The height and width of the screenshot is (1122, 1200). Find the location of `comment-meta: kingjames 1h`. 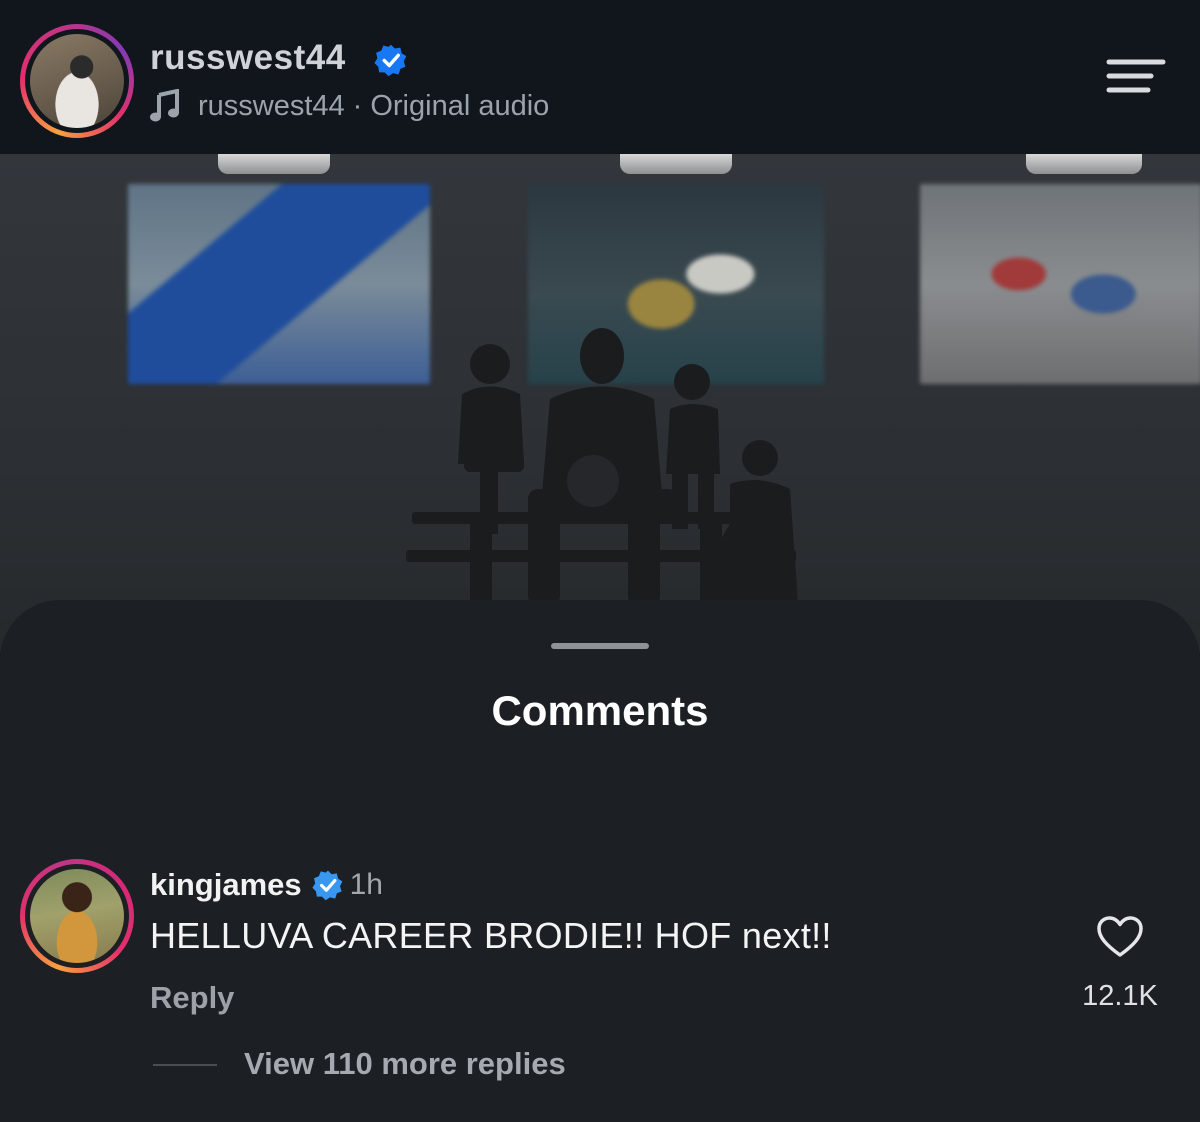

comment-meta: kingjames 1h is located at coordinates (266, 885).